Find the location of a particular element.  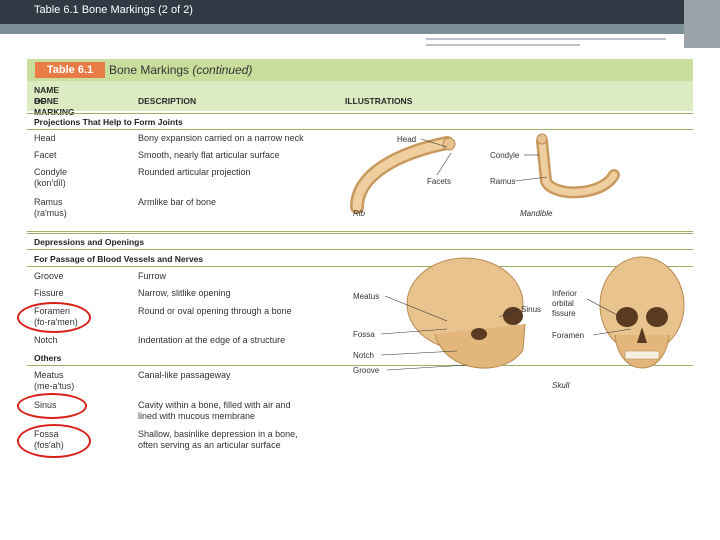

slide-header: Table 6.1 Bone Markings (2 of 2) is located at coordinates (360, 12).